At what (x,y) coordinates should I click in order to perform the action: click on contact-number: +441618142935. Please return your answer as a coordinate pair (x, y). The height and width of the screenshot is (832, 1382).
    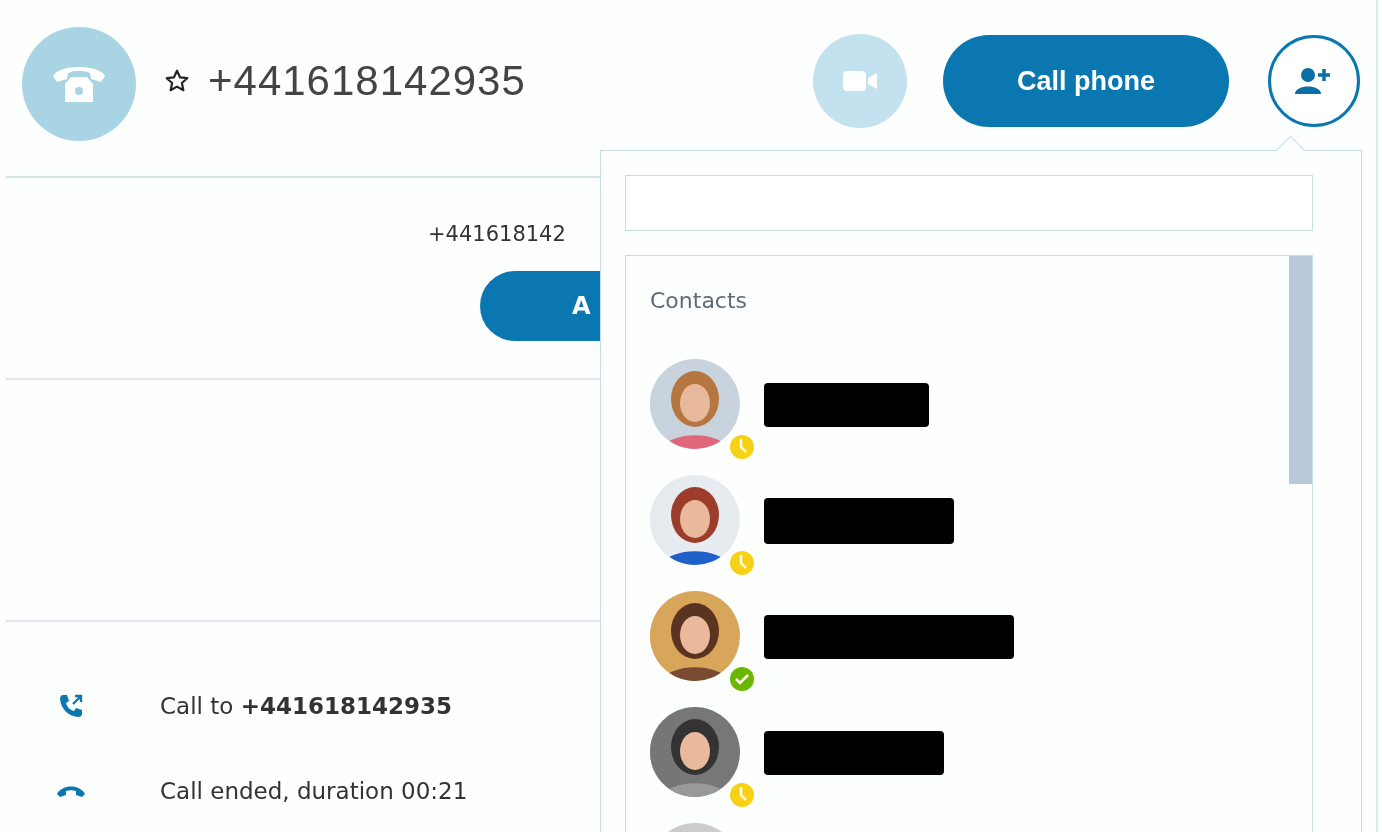
    Looking at the image, I should click on (367, 81).